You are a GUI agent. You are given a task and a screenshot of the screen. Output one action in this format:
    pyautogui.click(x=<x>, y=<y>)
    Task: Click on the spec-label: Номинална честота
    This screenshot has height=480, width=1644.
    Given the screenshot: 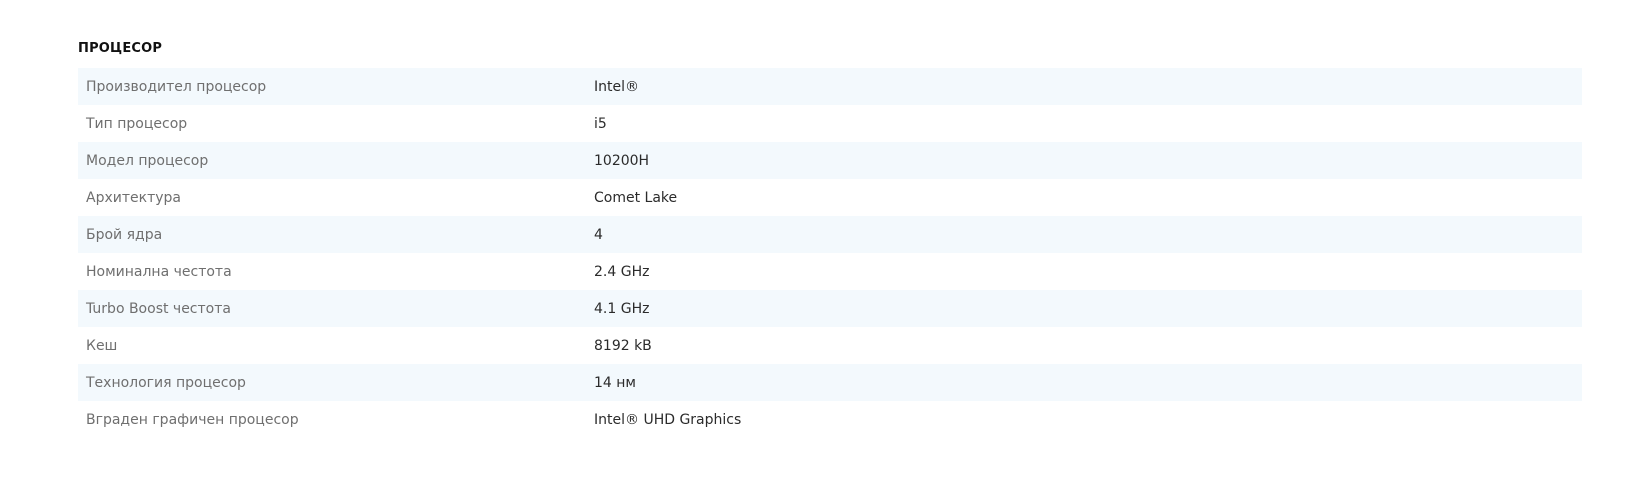 What is the action you would take?
    pyautogui.click(x=159, y=271)
    